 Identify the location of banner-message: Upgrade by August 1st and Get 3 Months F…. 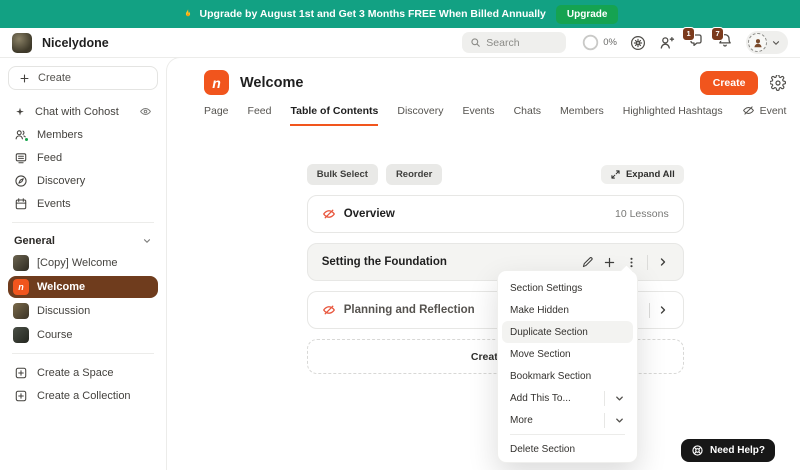
(372, 14).